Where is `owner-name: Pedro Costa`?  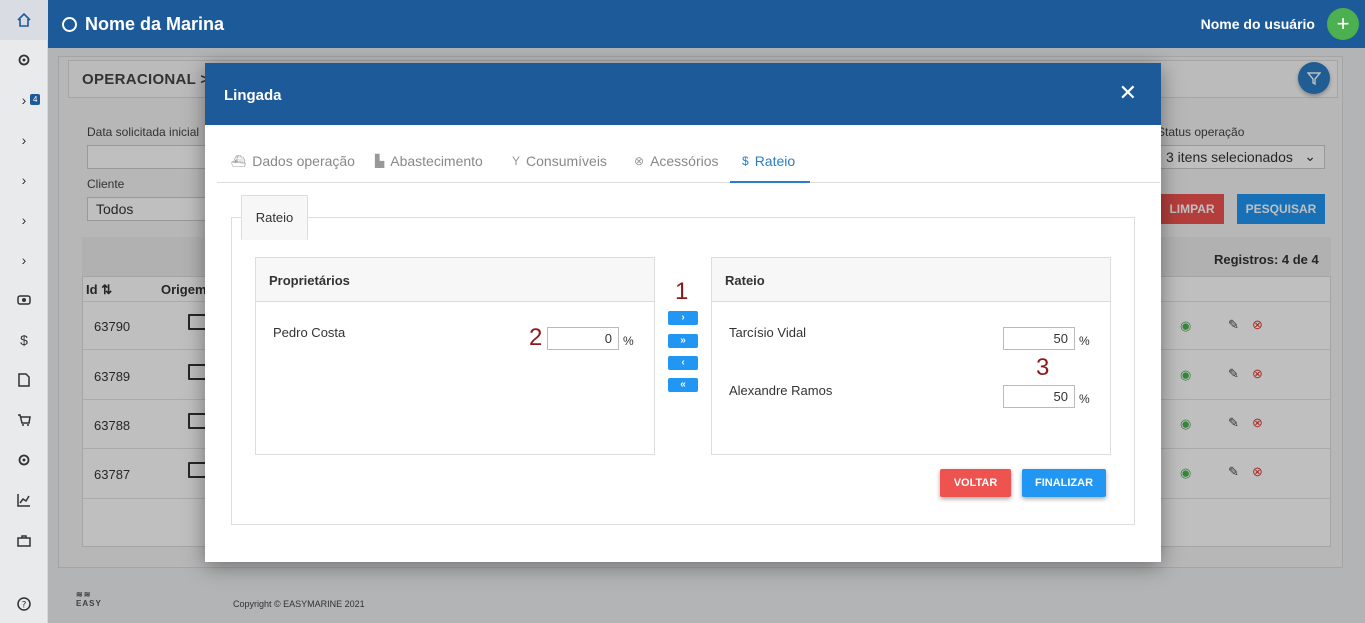 owner-name: Pedro Costa is located at coordinates (309, 332).